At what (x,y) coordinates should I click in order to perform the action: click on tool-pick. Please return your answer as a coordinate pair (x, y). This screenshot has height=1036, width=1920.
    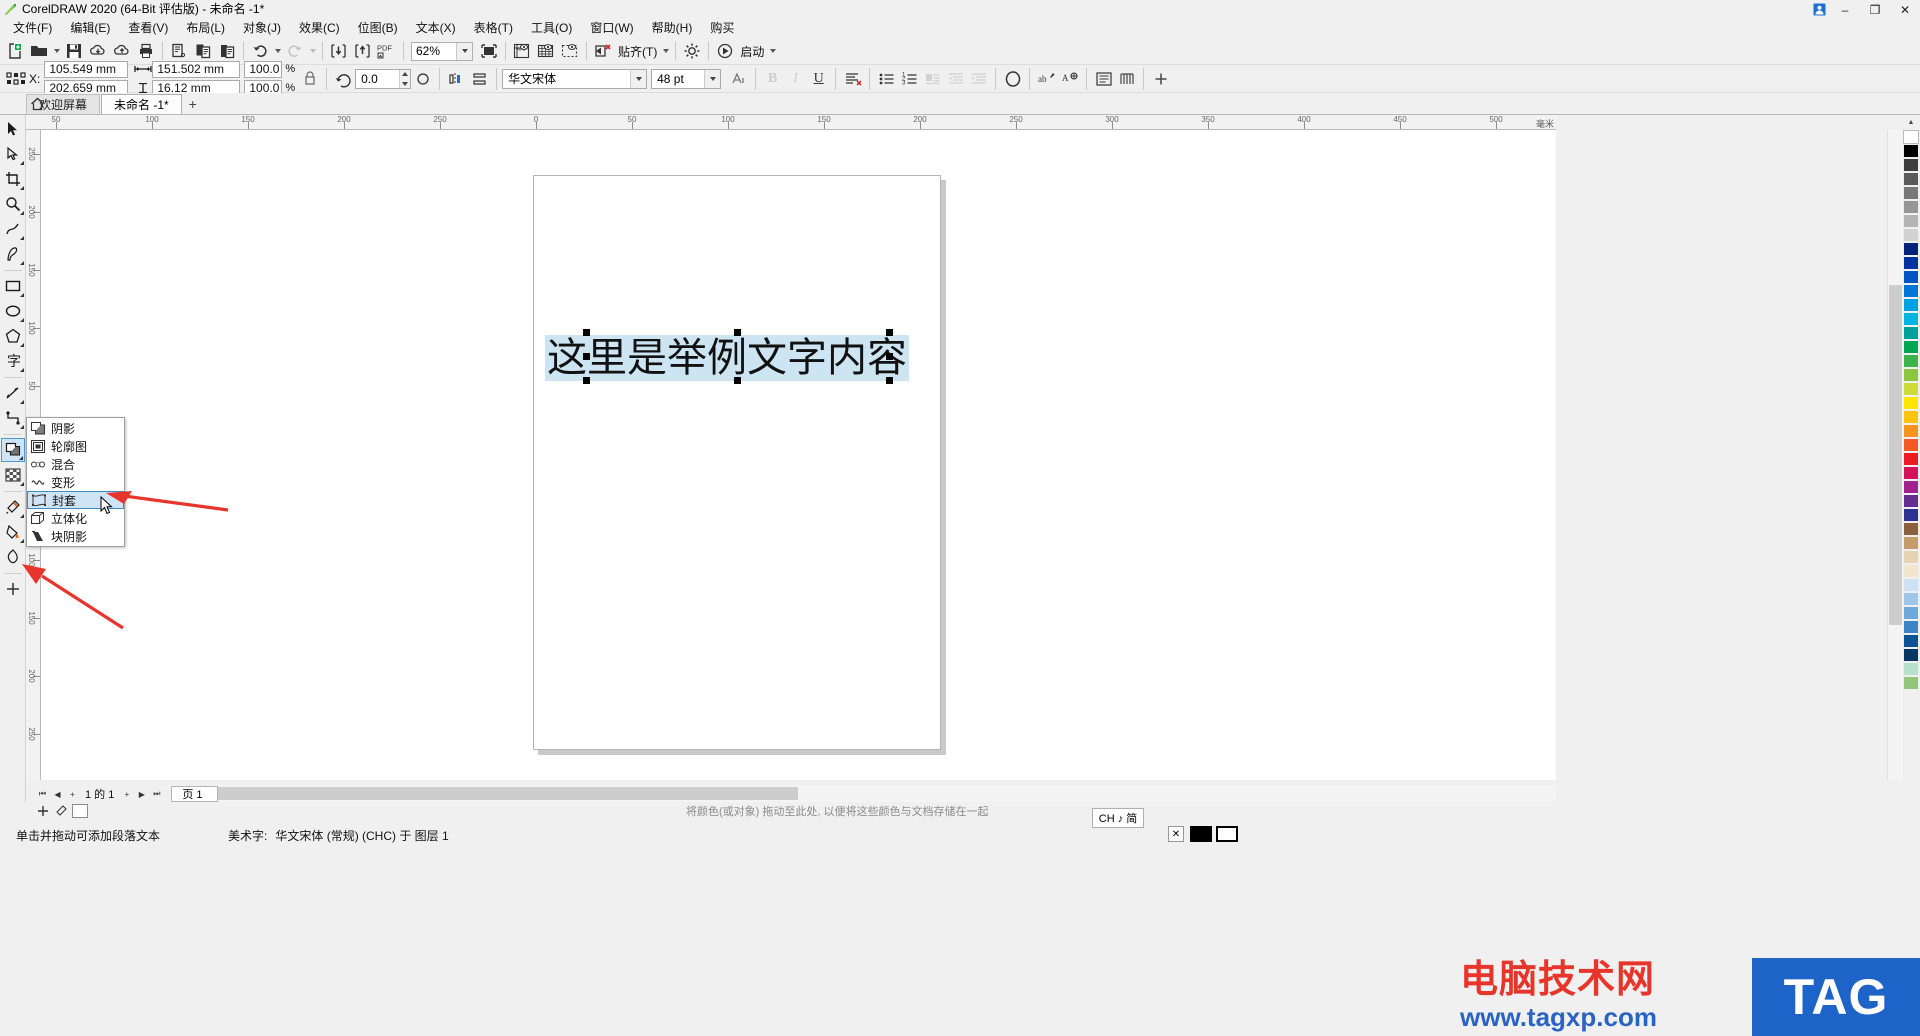
    Looking at the image, I should click on (13, 129).